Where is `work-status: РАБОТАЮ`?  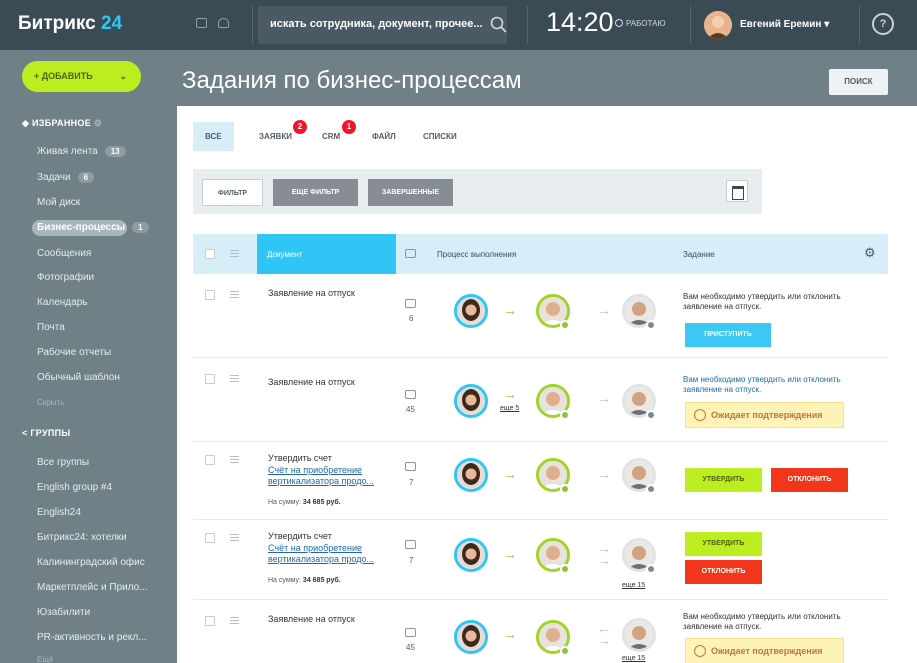 work-status: РАБОТАЮ is located at coordinates (640, 23).